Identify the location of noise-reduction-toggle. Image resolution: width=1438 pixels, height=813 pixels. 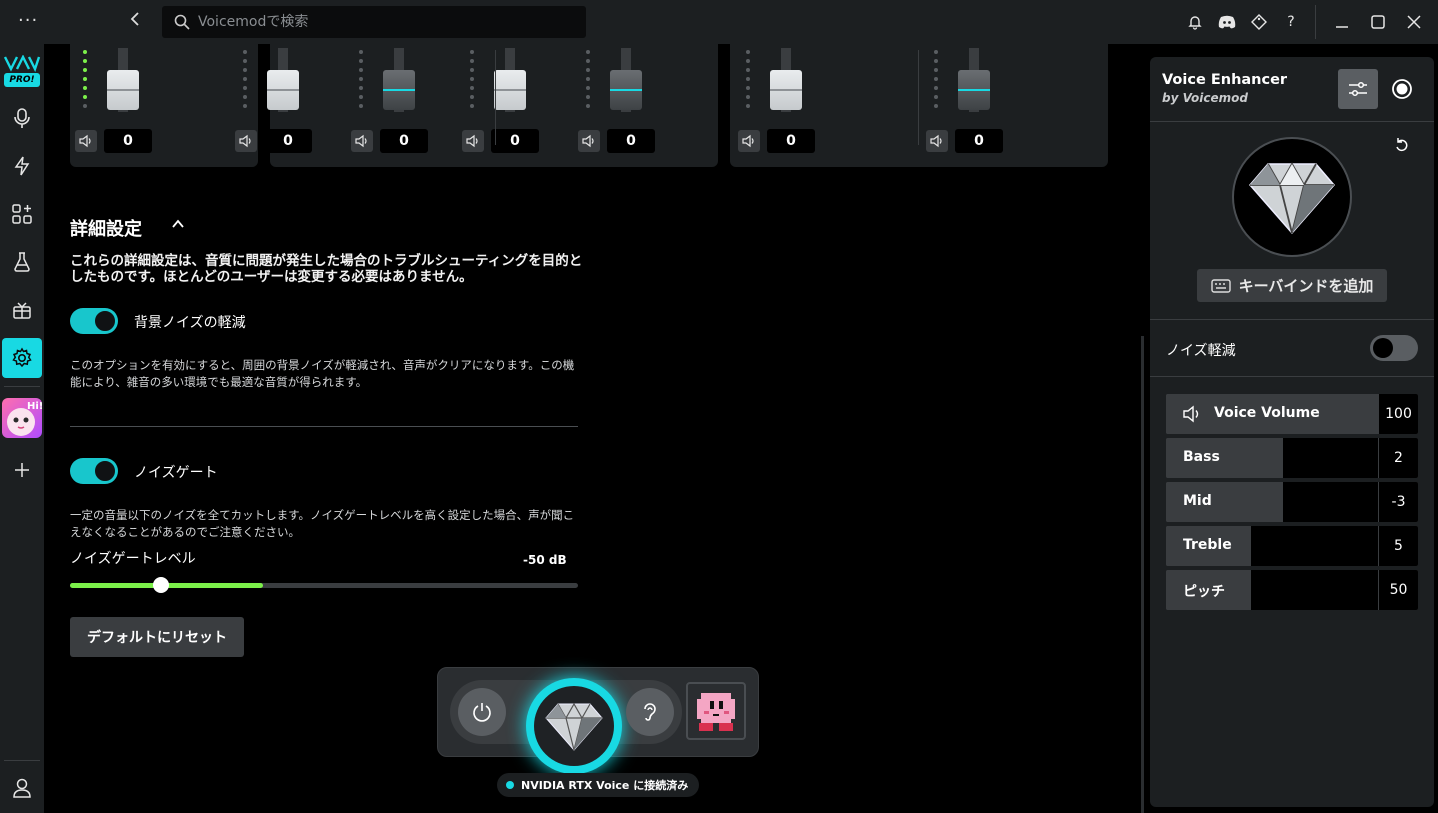
(94, 321).